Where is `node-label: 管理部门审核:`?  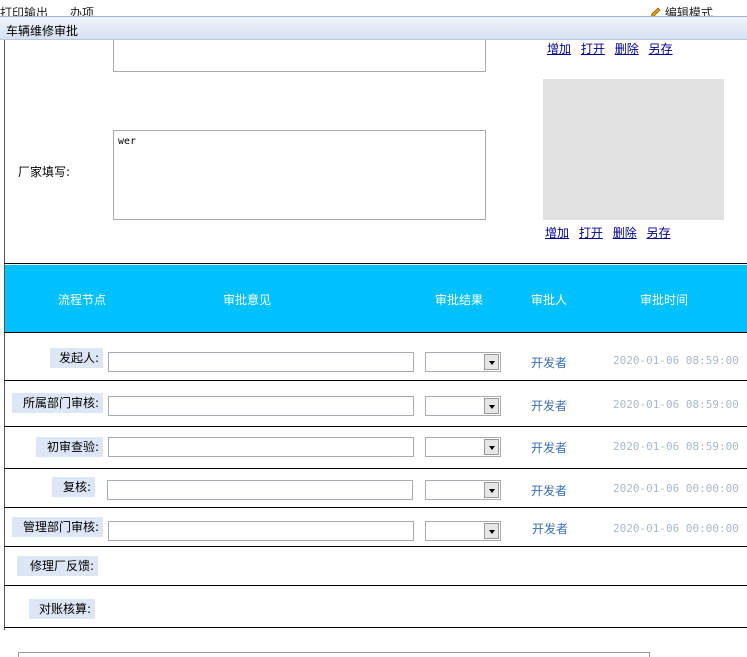 node-label: 管理部门审核: is located at coordinates (57, 527).